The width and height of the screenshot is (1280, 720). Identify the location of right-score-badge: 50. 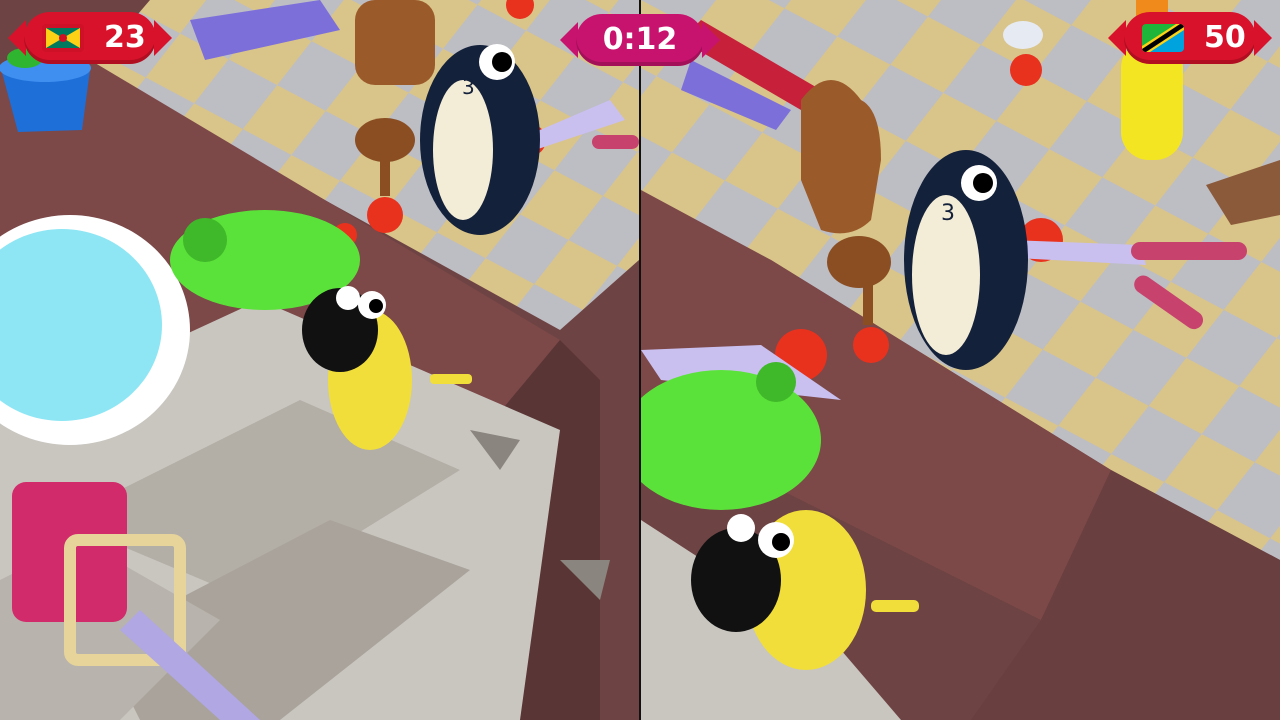
(1190, 38).